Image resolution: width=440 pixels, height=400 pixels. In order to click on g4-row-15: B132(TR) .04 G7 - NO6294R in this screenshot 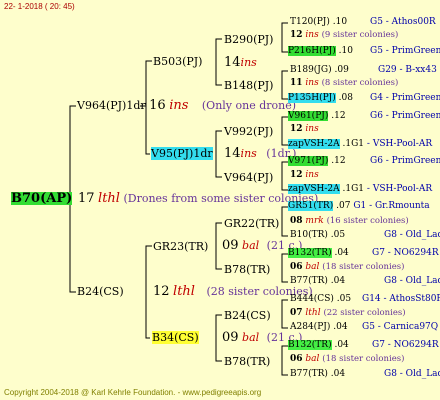, I will do `click(363, 253)`.